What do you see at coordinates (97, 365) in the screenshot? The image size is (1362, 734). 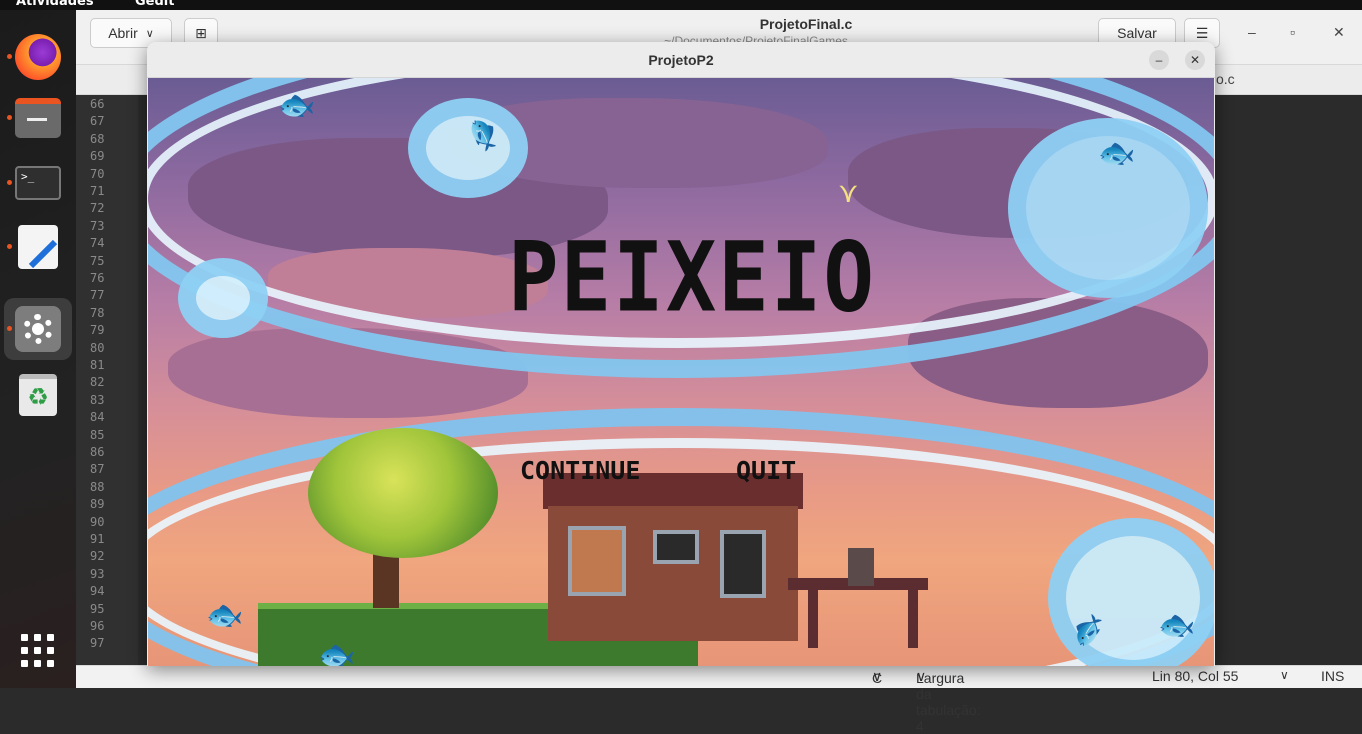 I see `line-number: 81` at bounding box center [97, 365].